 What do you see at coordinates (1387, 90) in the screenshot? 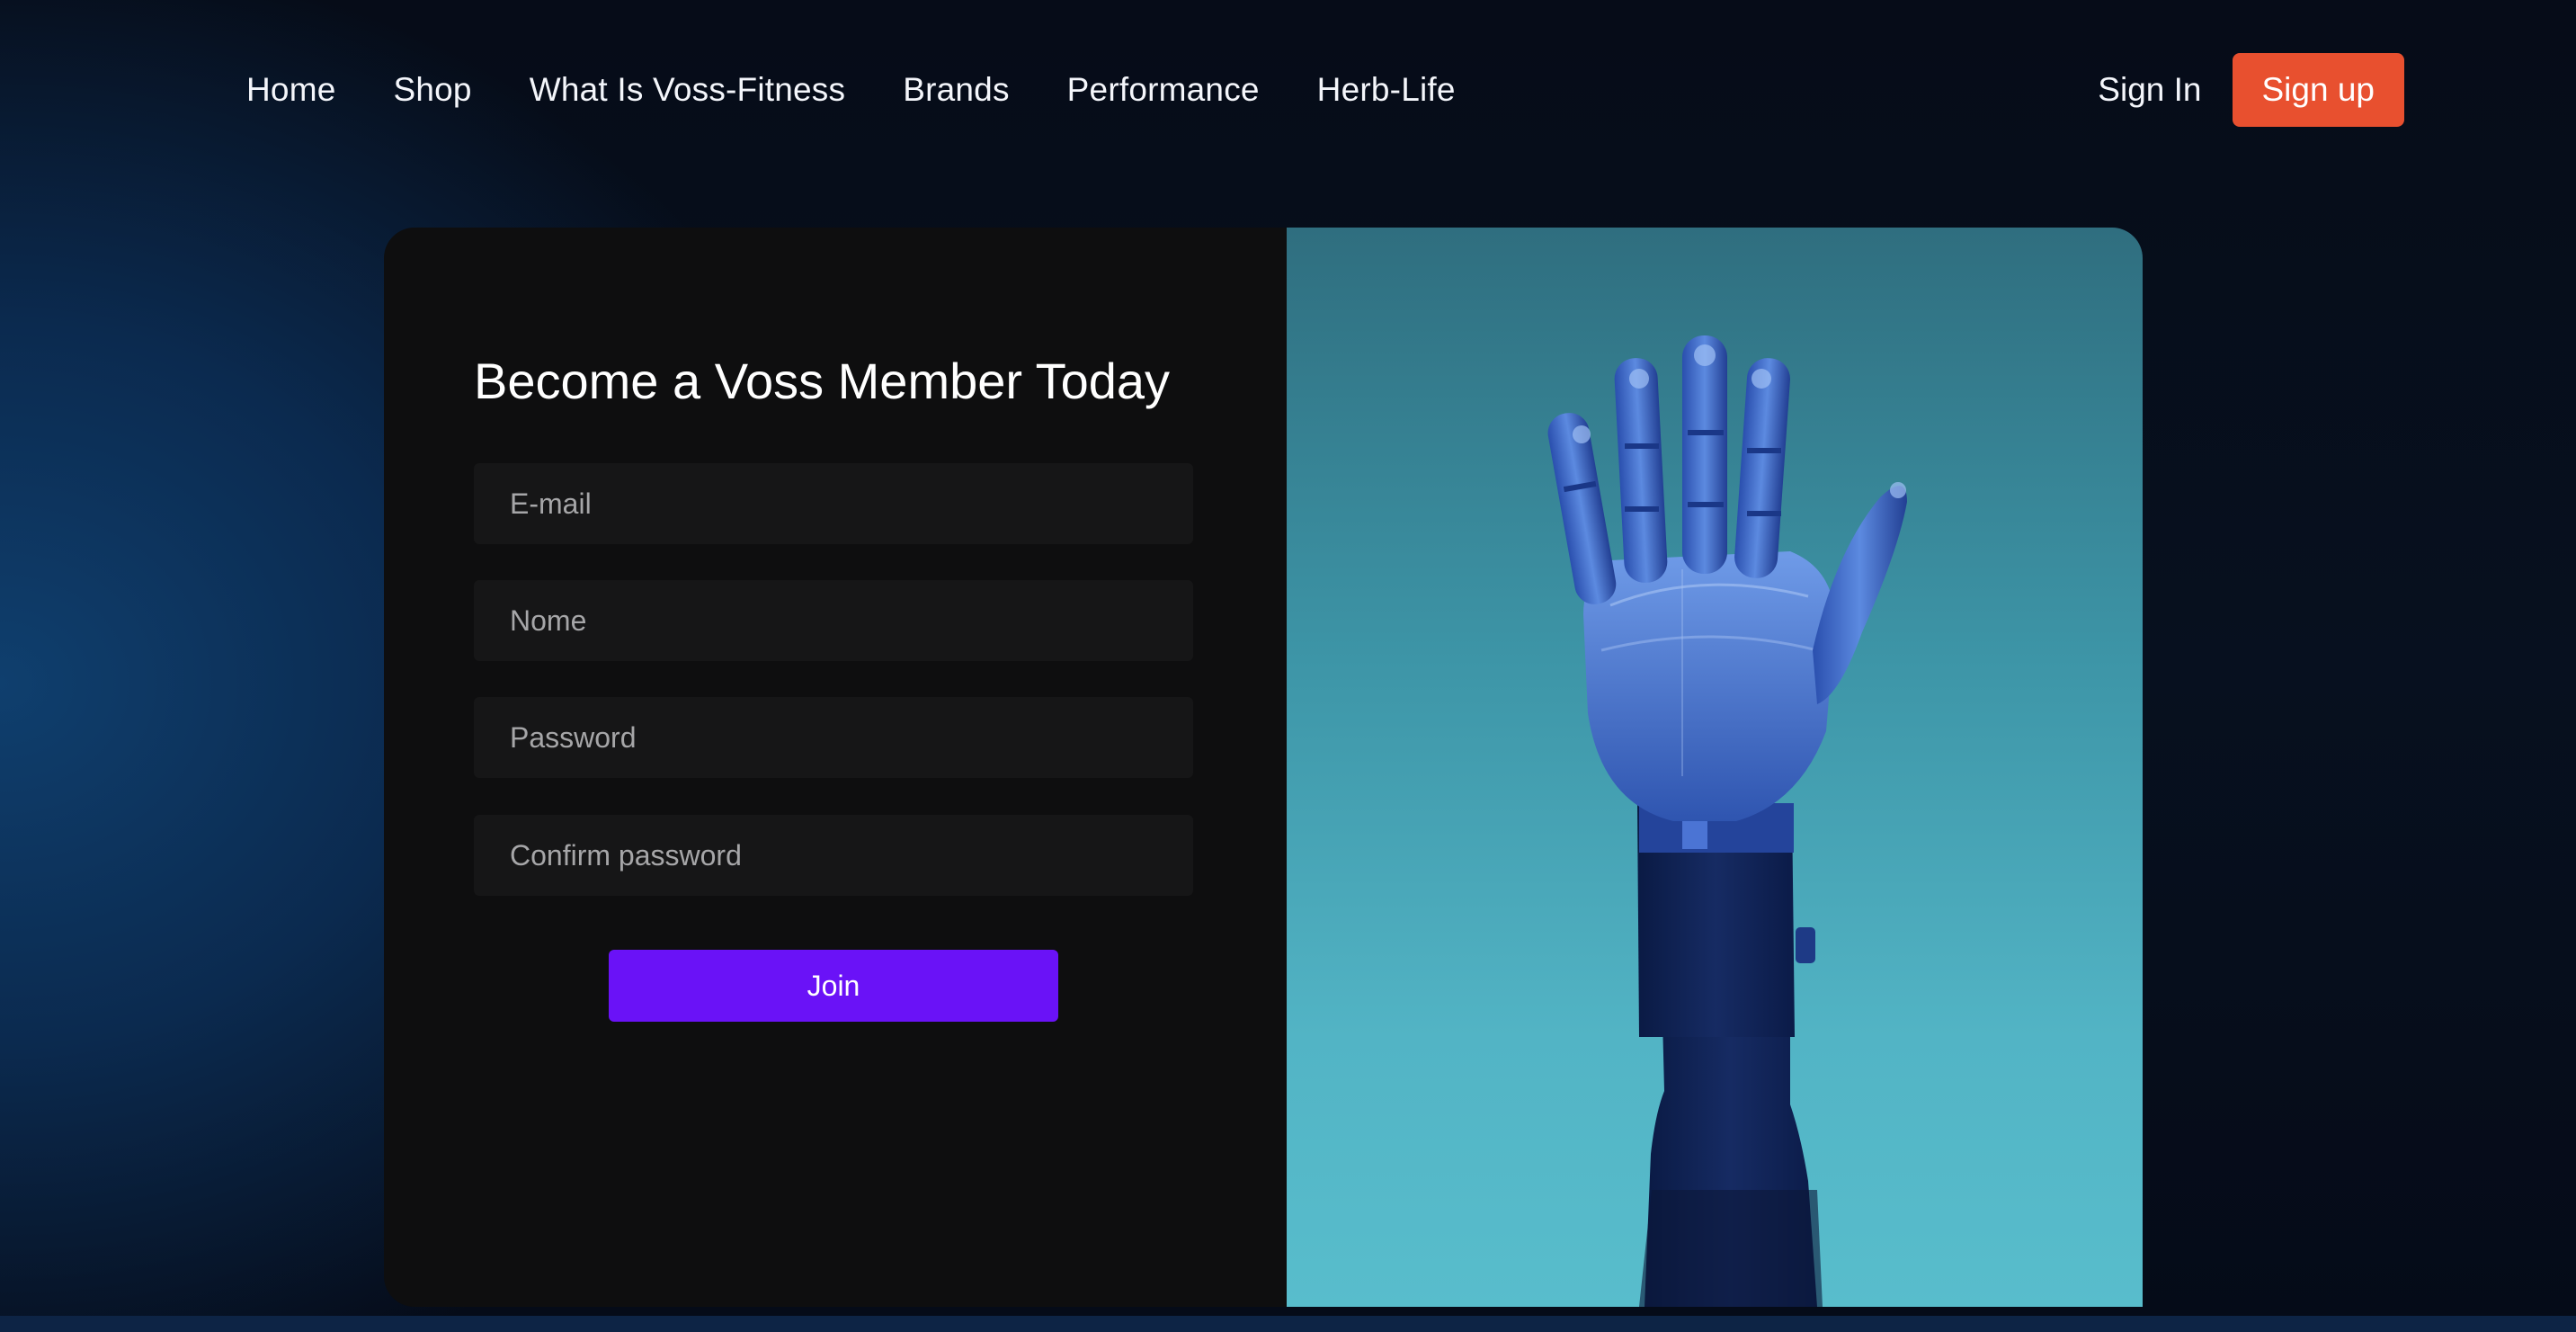
I see `nav-link-herb-life: Herb-Life` at bounding box center [1387, 90].